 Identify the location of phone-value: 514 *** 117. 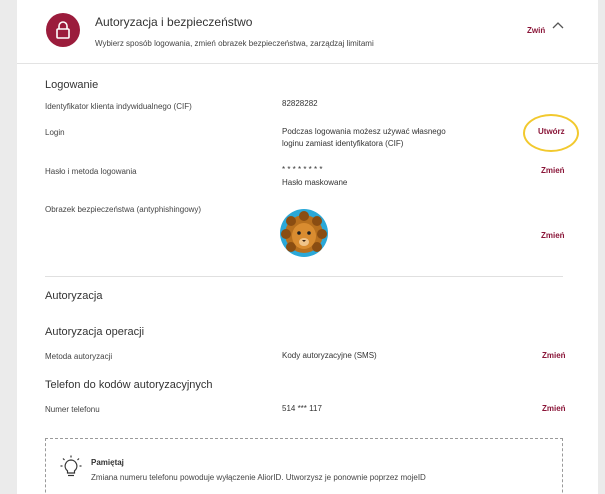
(302, 408).